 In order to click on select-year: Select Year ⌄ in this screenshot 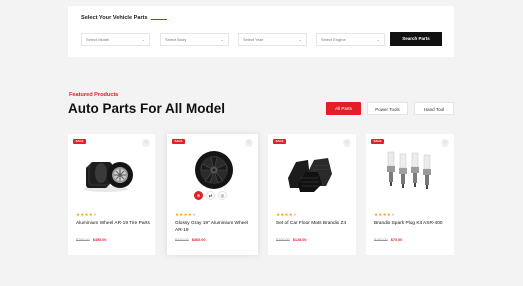, I will do `click(272, 39)`.